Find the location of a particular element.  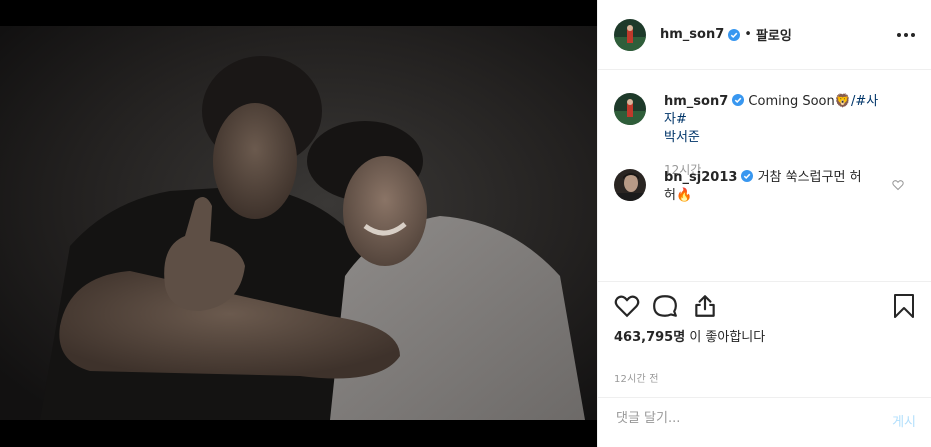

caption-text: Coming Soon is located at coordinates (791, 101).